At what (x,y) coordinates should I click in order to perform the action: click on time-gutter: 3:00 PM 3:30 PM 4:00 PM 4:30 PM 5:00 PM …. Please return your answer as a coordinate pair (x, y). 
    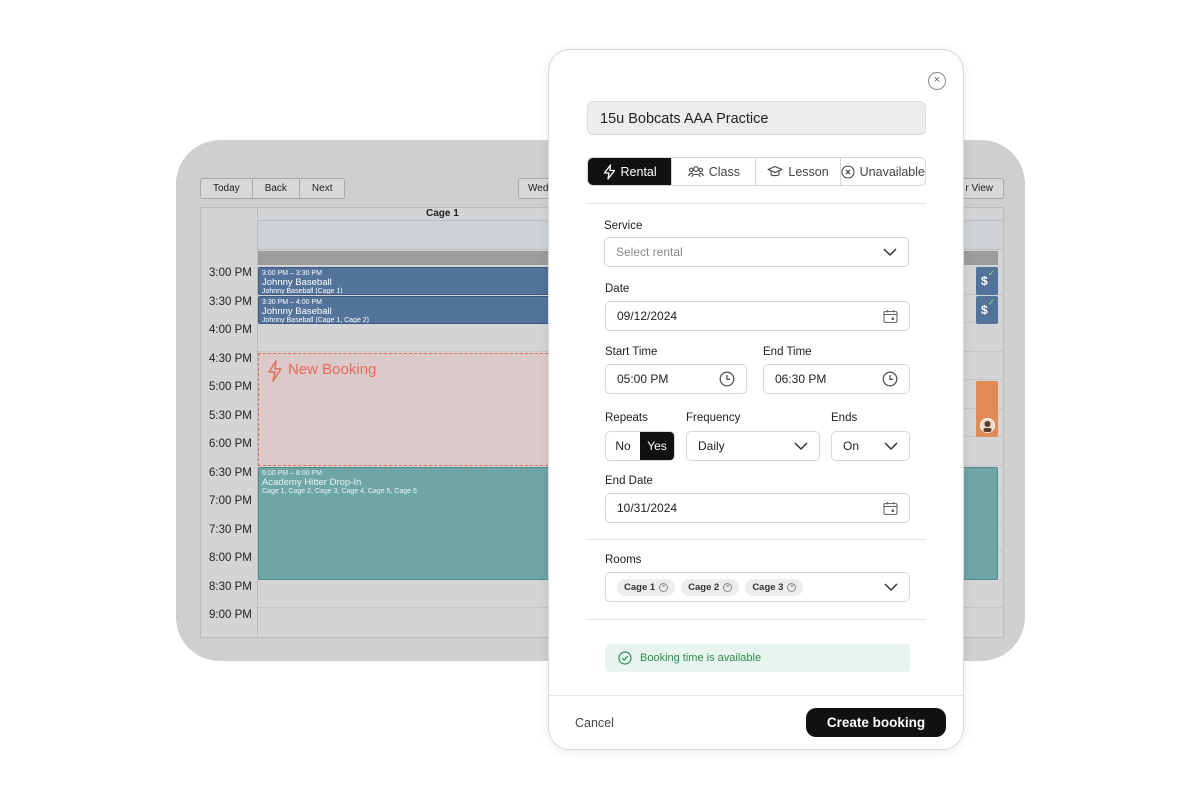
    Looking at the image, I should click on (229, 422).